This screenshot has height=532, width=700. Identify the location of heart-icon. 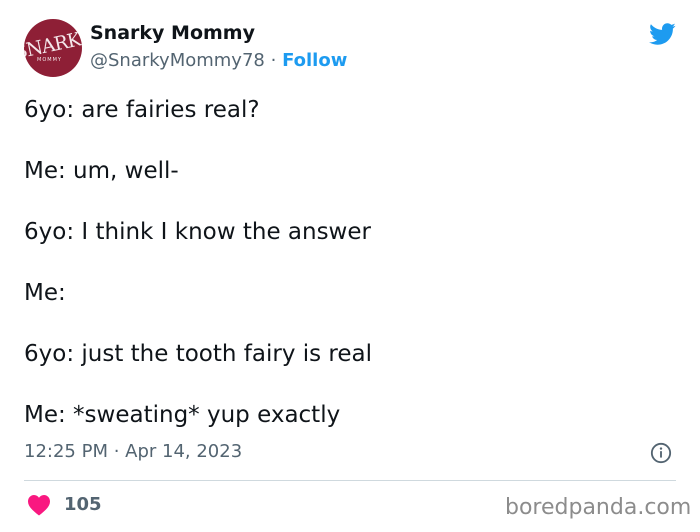
(39, 505).